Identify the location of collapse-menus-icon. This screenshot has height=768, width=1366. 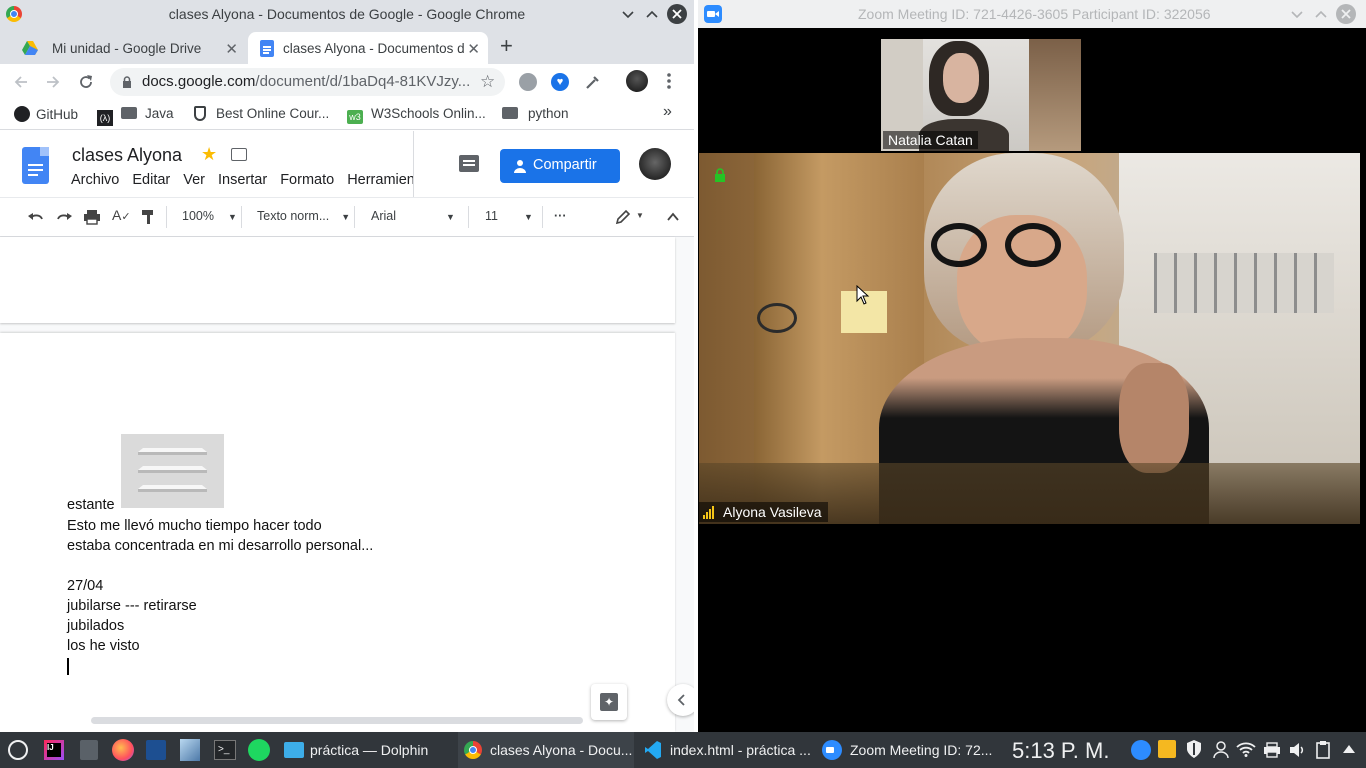
(673, 217).